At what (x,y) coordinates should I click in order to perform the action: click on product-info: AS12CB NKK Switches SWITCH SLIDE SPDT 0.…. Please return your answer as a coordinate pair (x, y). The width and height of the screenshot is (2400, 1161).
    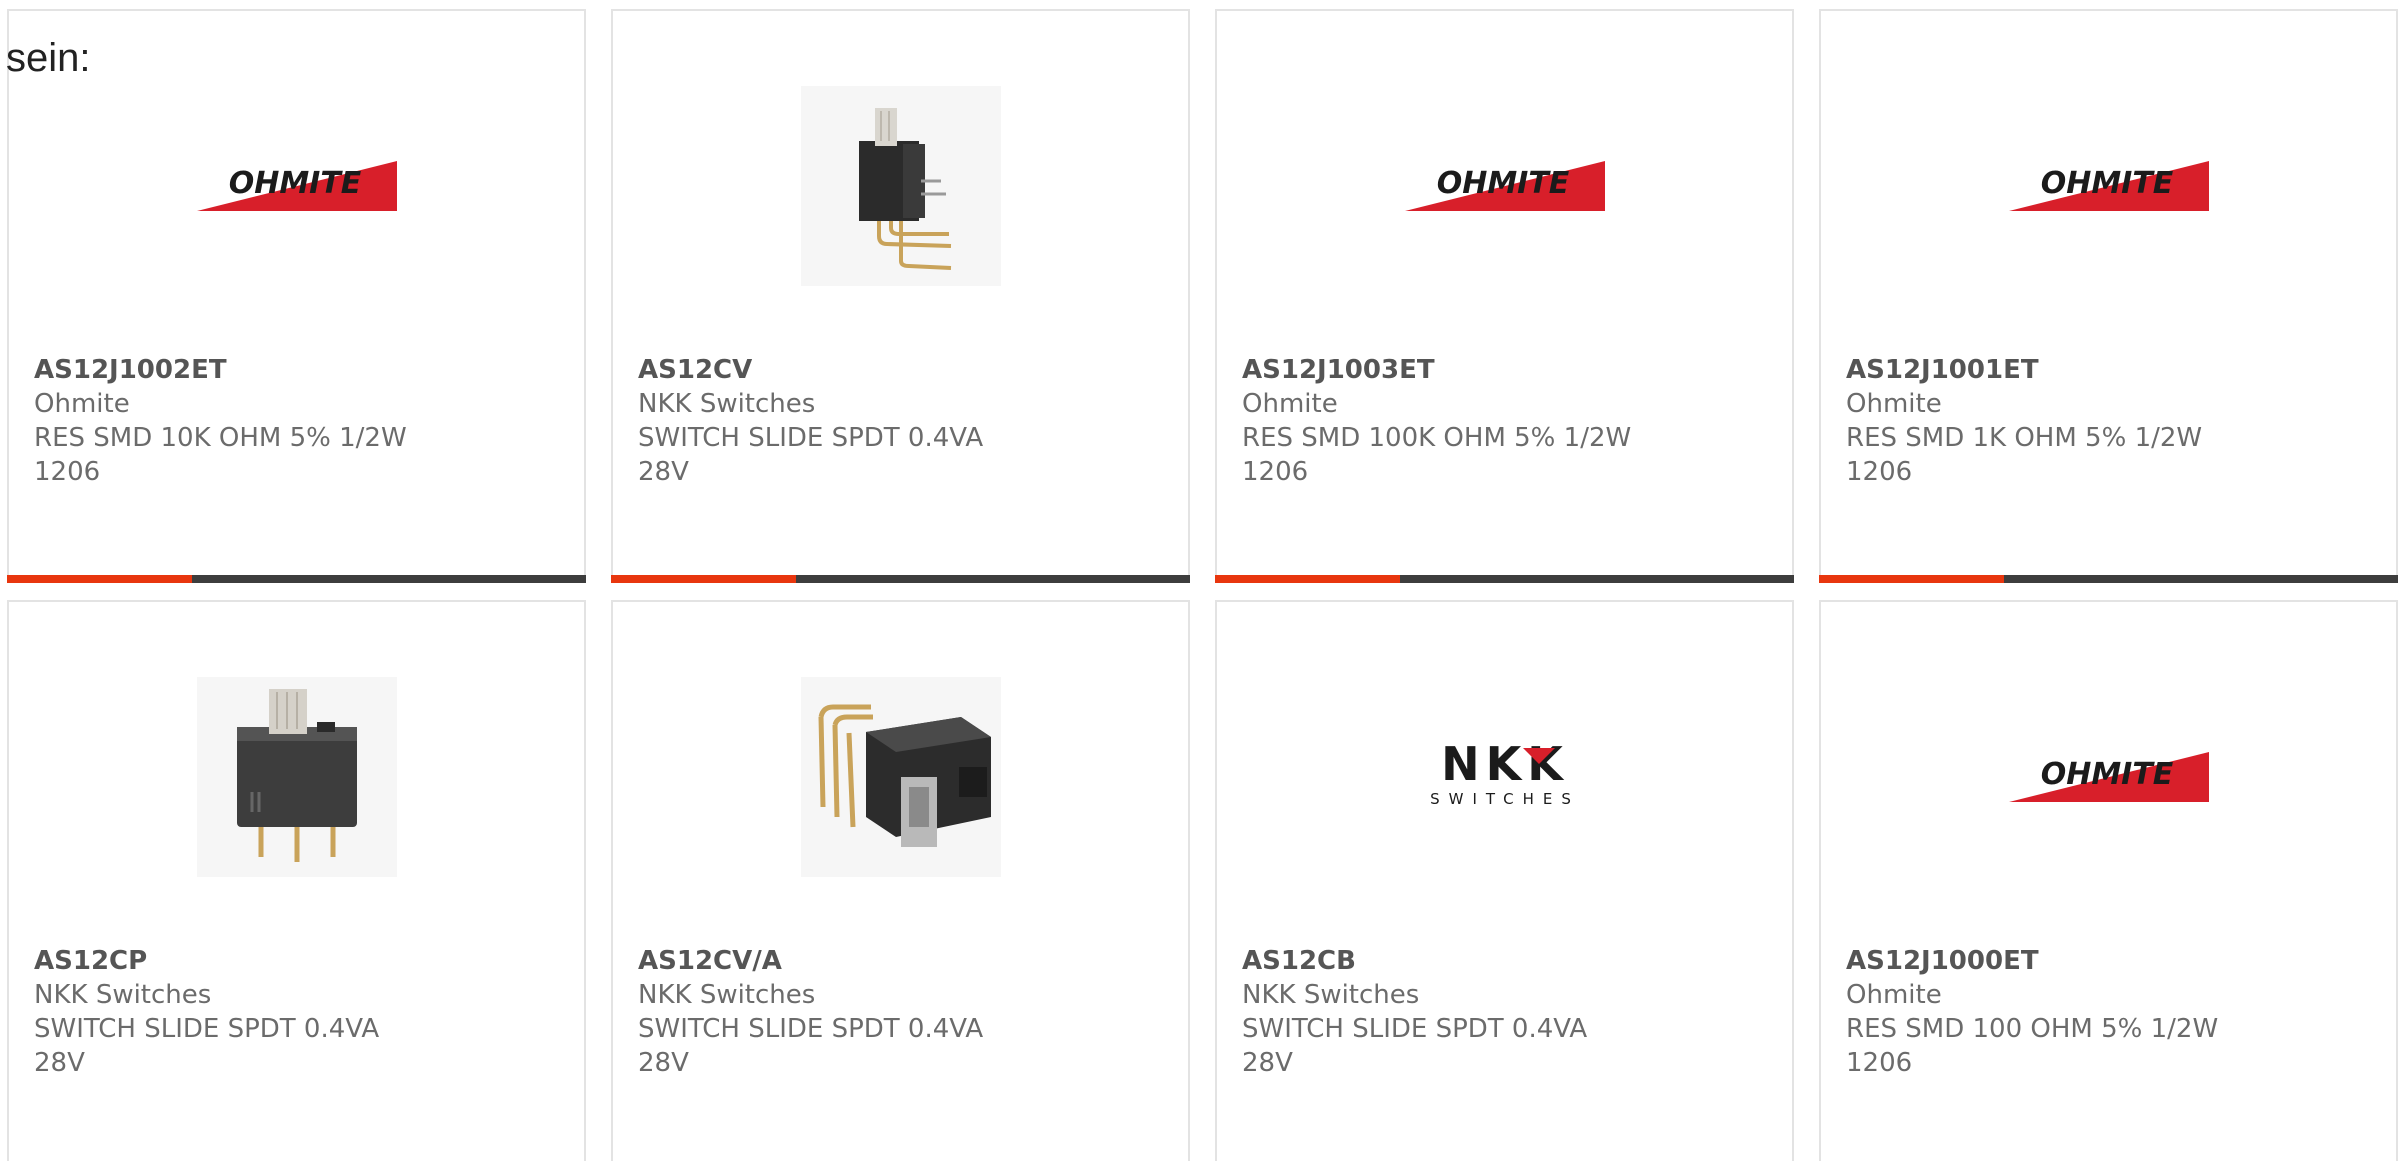
    Looking at the image, I should click on (1437, 1012).